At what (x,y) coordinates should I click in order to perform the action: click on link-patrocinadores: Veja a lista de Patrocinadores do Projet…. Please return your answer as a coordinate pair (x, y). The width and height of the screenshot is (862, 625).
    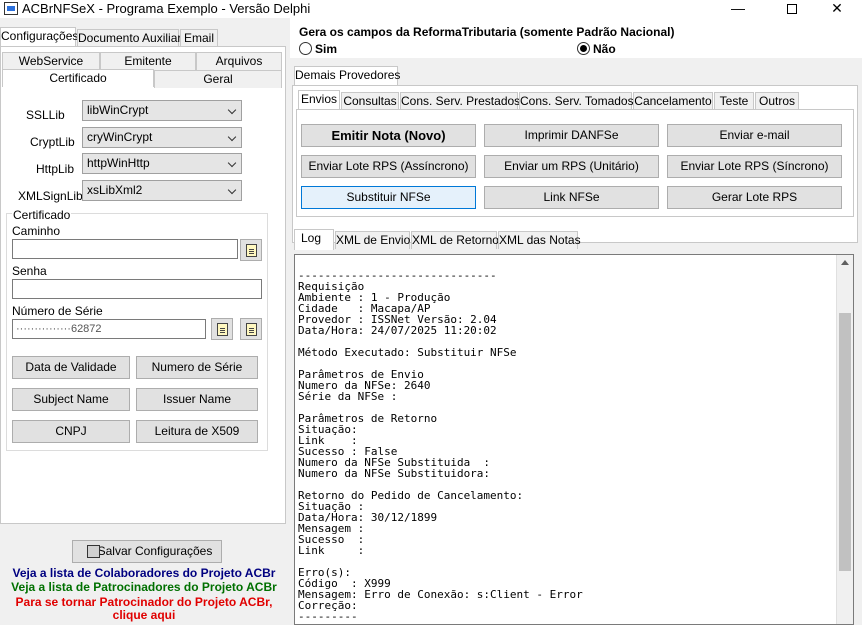
    Looking at the image, I should click on (144, 587).